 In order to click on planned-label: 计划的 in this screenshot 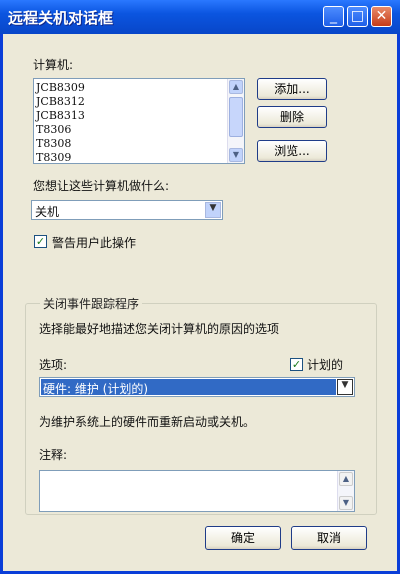, I will do `click(325, 365)`.